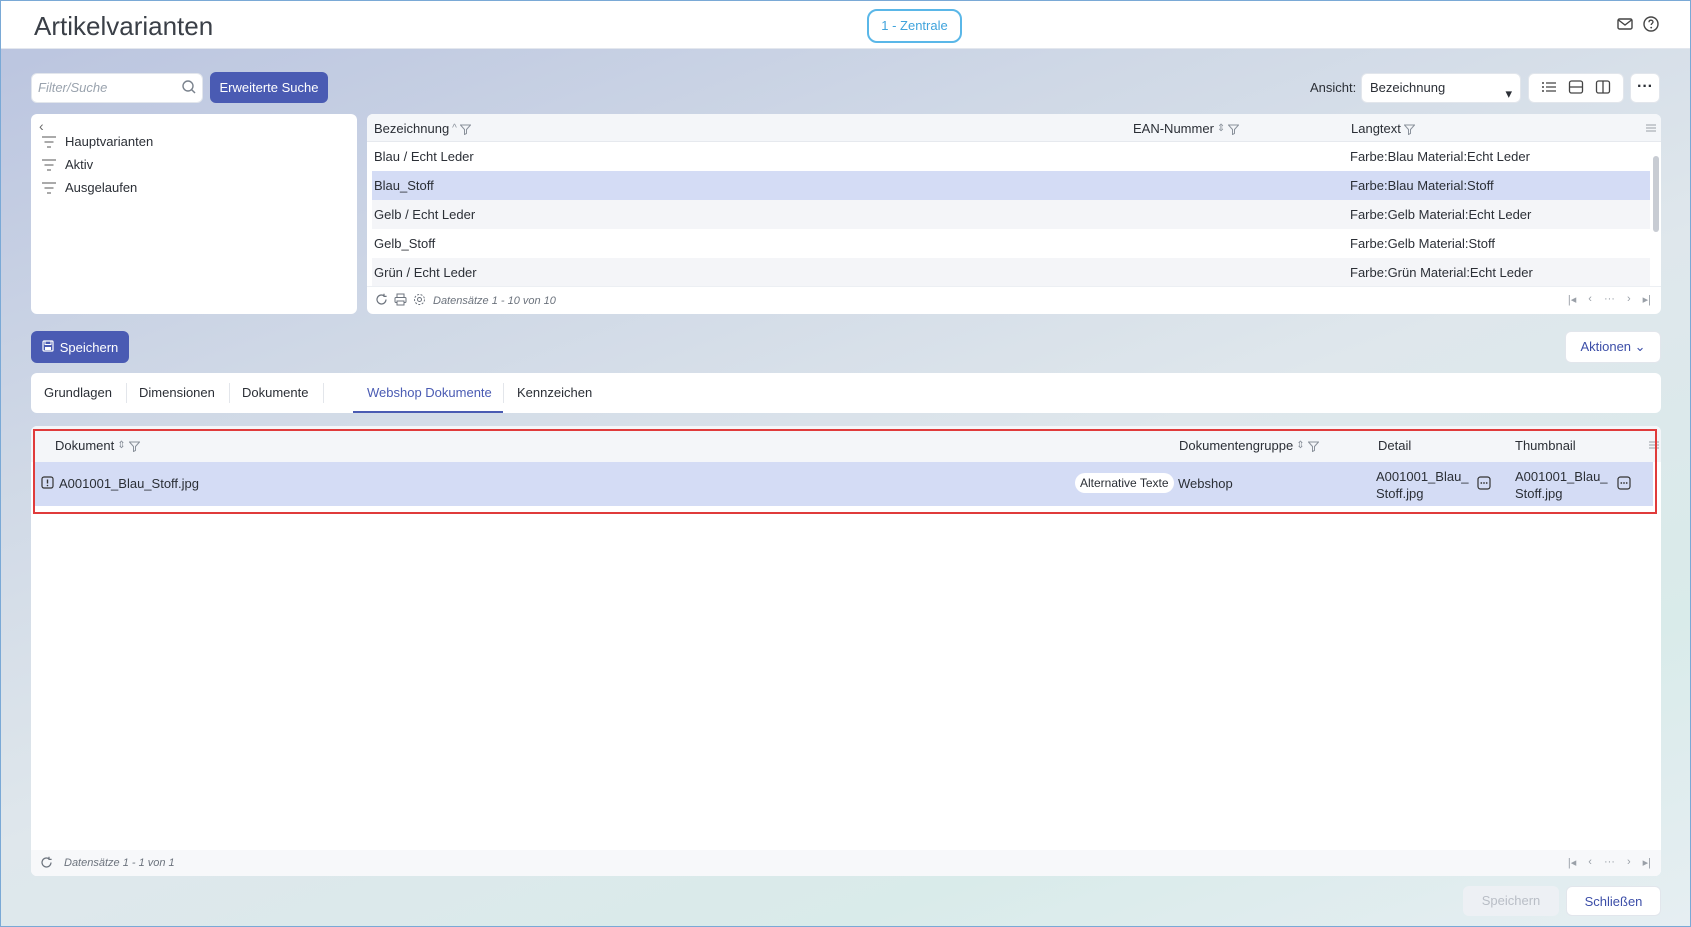  I want to click on column-header-langtext: Langtext, so click(1383, 128).